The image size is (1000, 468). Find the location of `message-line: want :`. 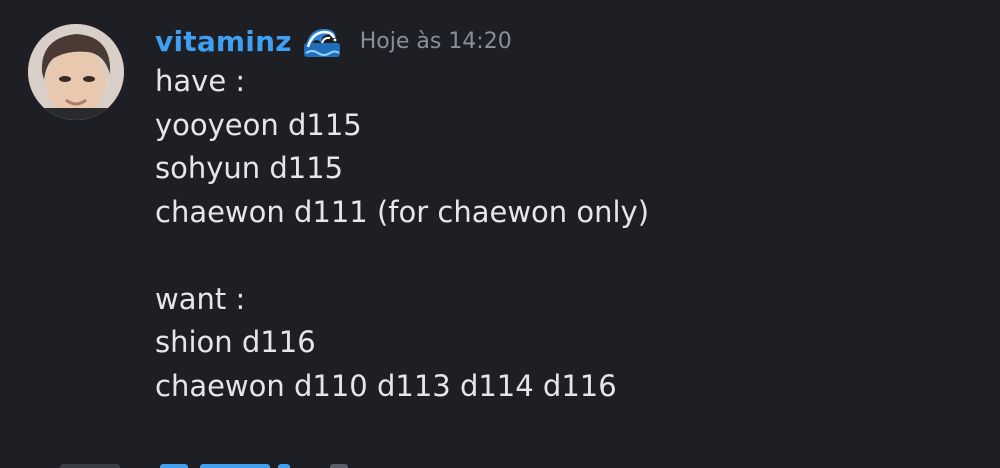

message-line: want : is located at coordinates (200, 298).